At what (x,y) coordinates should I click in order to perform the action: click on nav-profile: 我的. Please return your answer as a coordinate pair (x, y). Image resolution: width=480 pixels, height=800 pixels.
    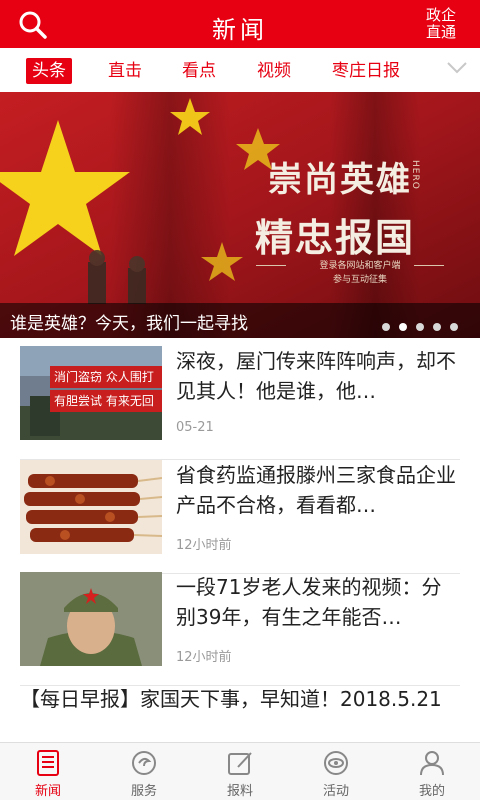
    Looking at the image, I should click on (432, 774).